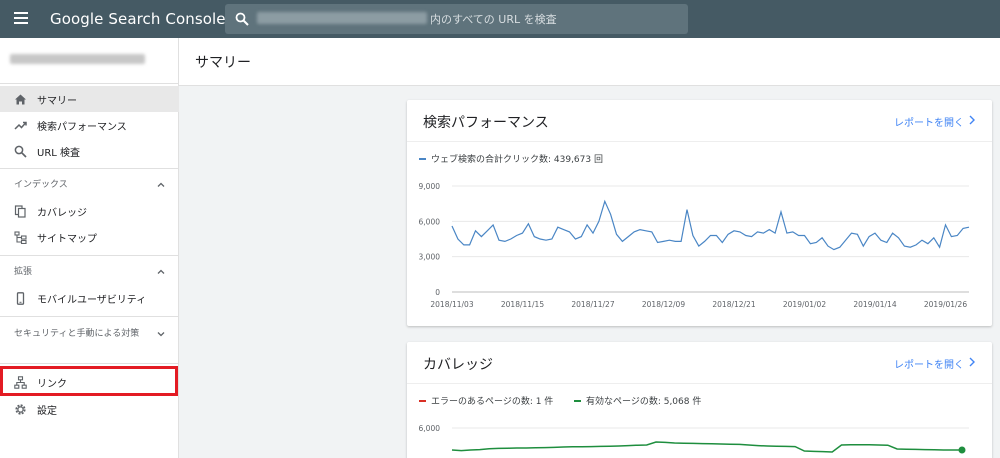 This screenshot has width=1000, height=458. What do you see at coordinates (20, 99) in the screenshot?
I see `home-icon` at bounding box center [20, 99].